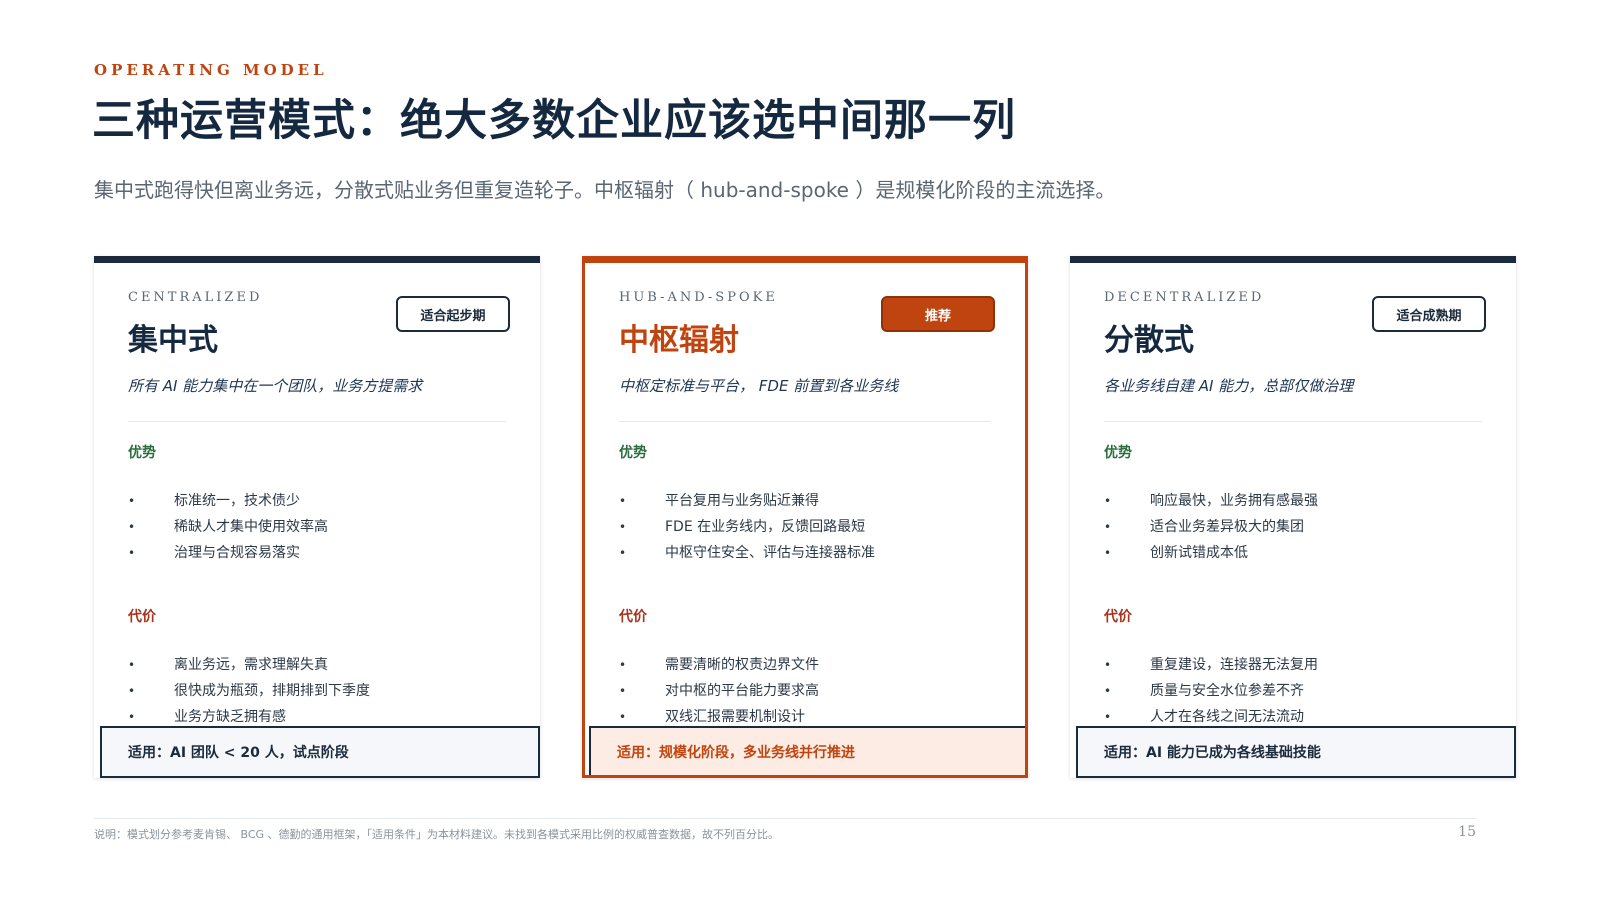 This screenshot has width=1600, height=900. What do you see at coordinates (1300, 665) in the screenshot?
I see `list-item: 重复建设，连接器无法复用` at bounding box center [1300, 665].